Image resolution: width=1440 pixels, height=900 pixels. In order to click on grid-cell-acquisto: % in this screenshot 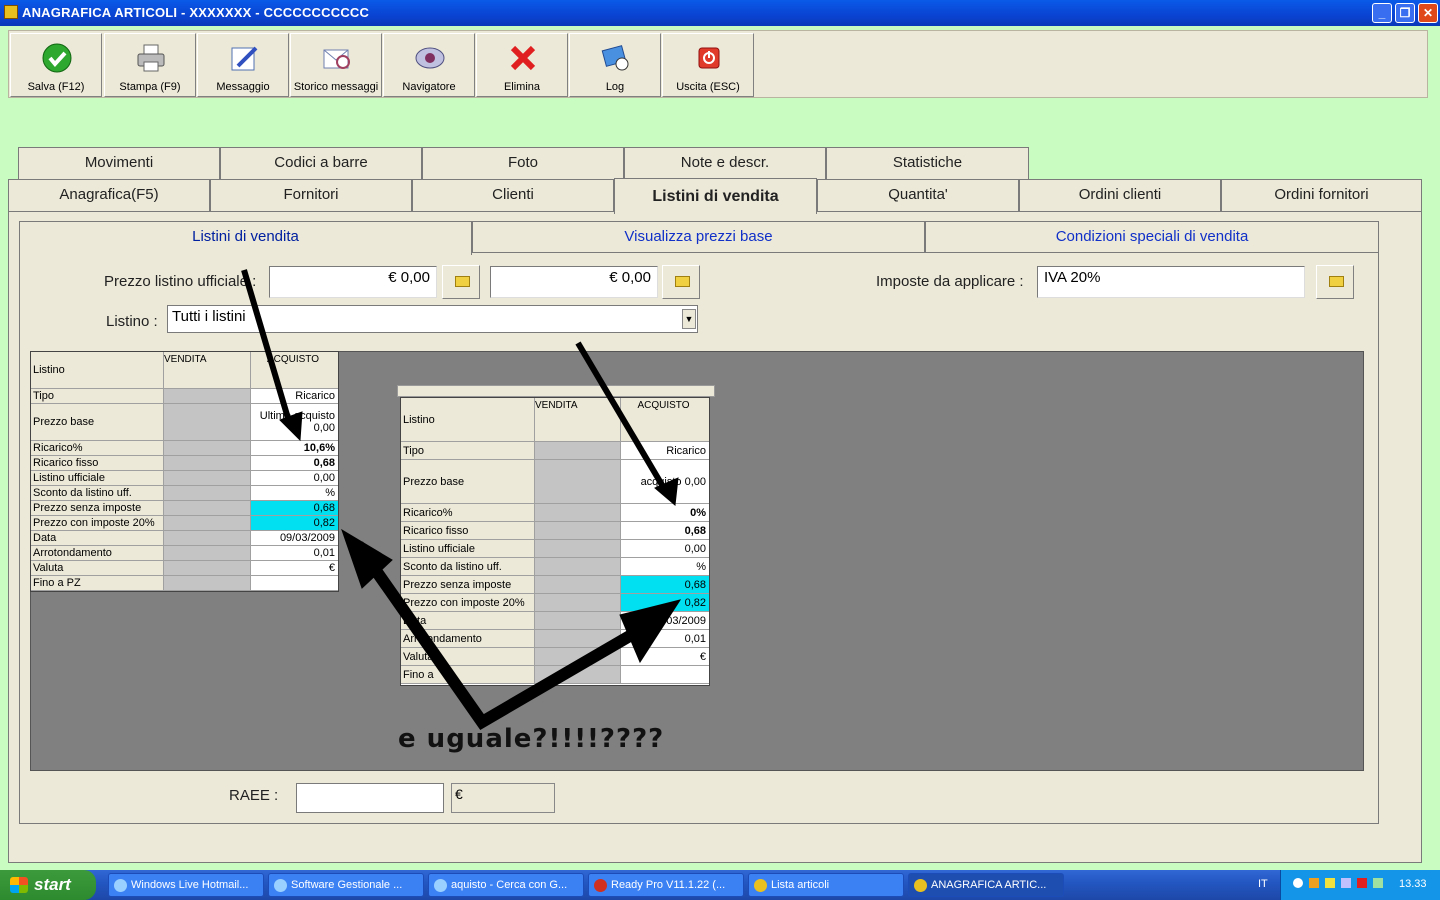, I will do `click(665, 566)`.